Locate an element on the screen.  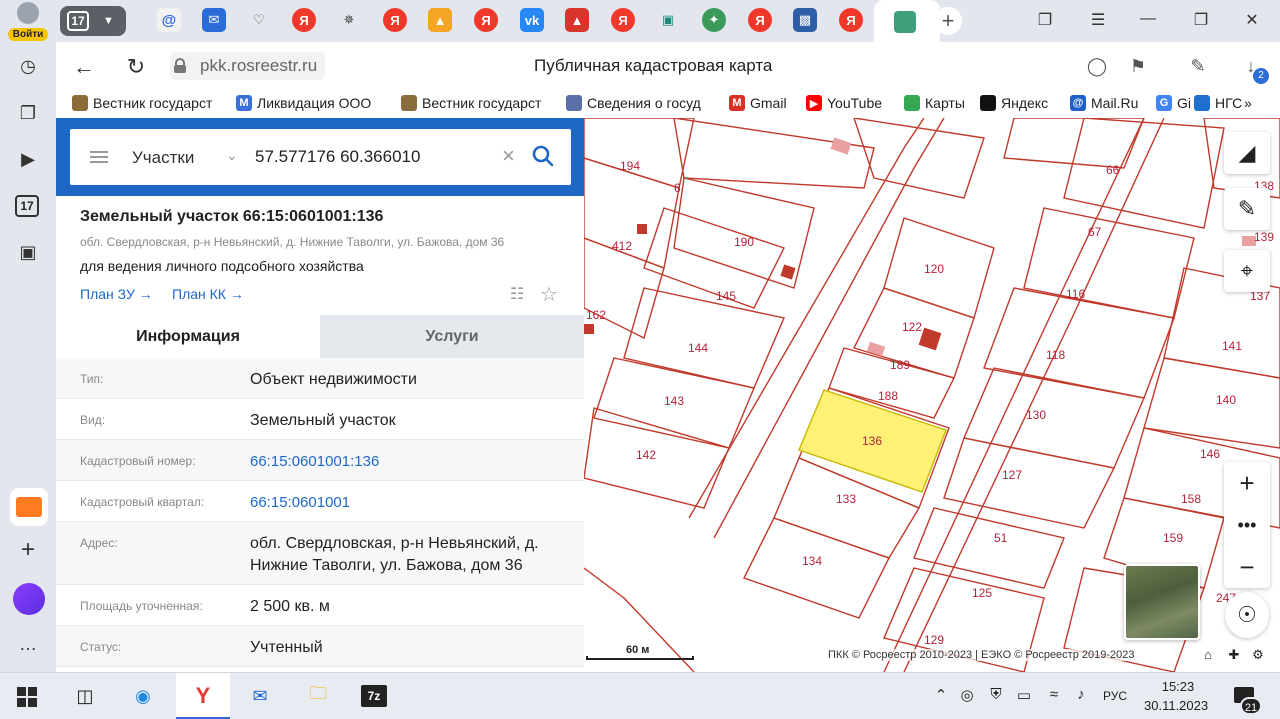
search-input is located at coordinates (375, 157).